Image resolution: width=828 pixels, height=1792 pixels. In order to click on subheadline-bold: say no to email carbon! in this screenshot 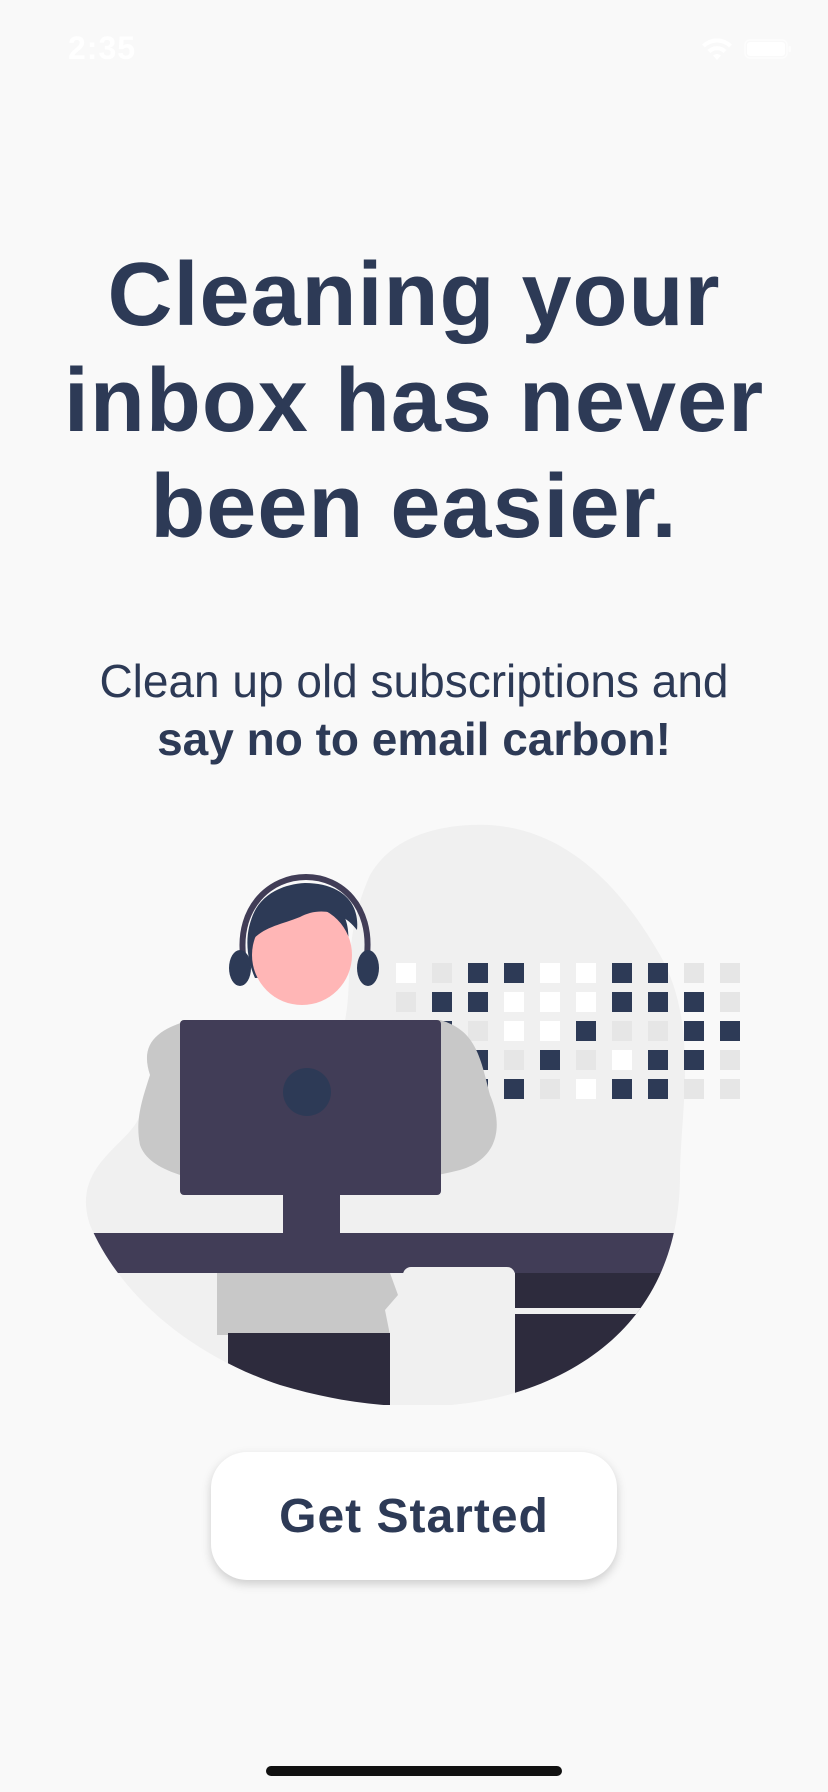, I will do `click(414, 739)`.